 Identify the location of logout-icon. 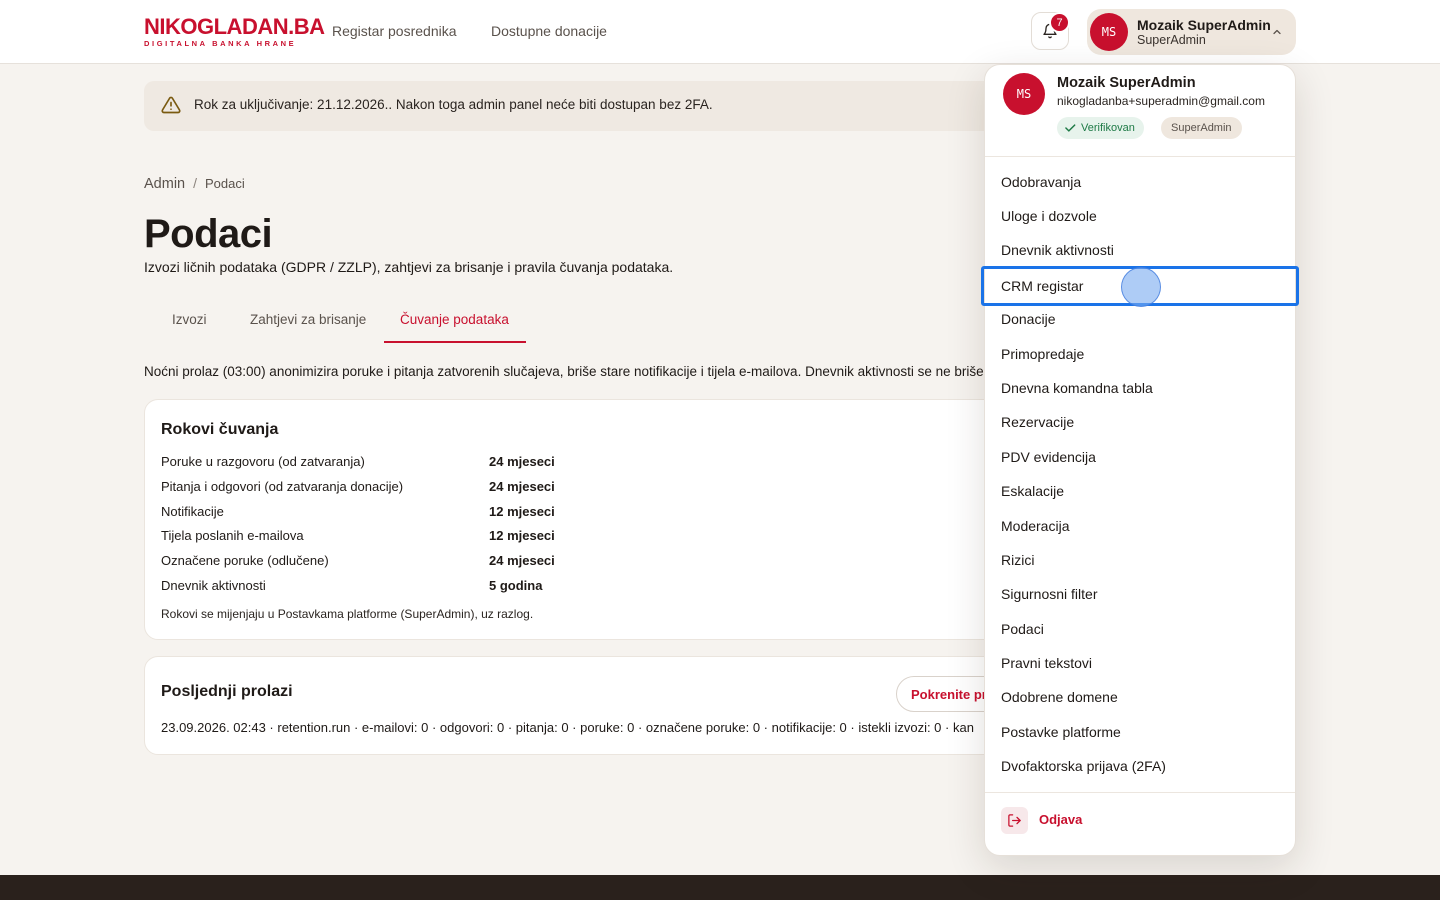
(1014, 820).